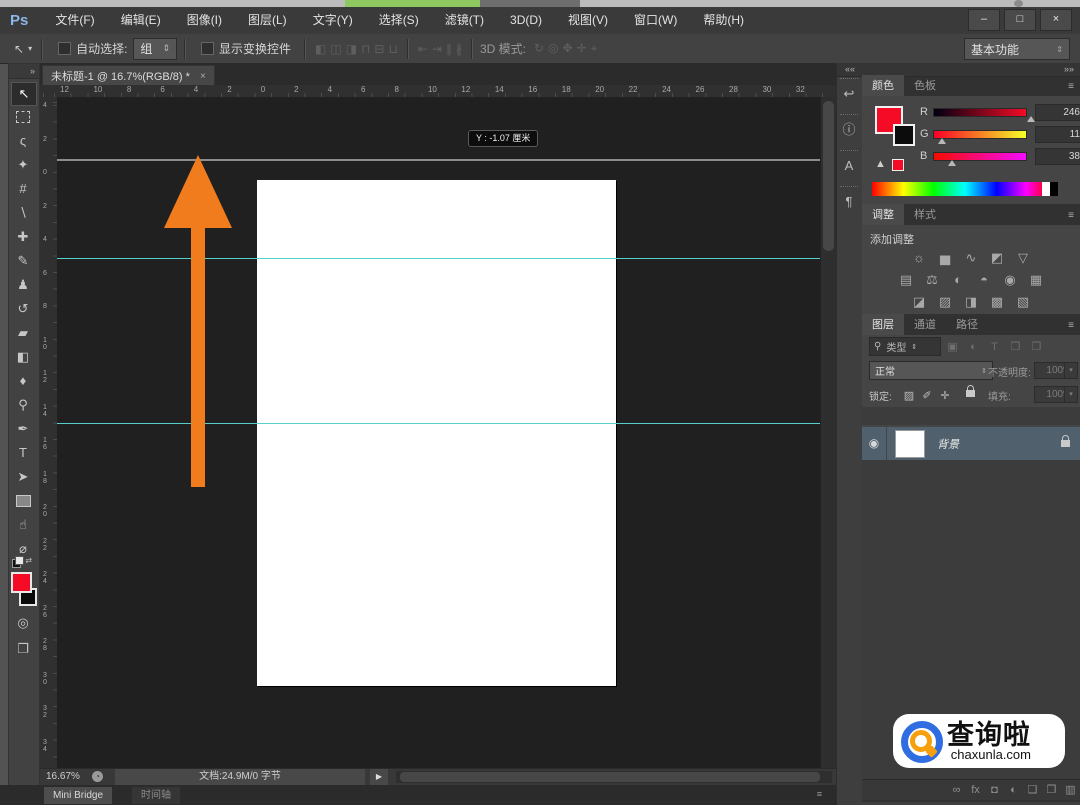 This screenshot has height=805, width=1080. I want to click on toolbar-collapse-icon: », so click(24, 71).